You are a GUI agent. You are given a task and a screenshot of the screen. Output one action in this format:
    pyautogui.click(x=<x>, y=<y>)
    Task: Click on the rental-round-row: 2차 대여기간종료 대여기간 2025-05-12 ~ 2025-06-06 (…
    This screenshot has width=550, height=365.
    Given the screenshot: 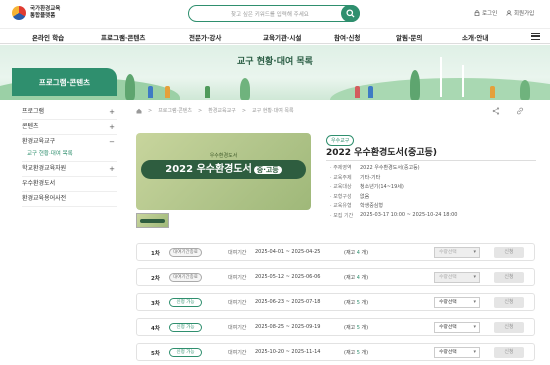 What is the action you would take?
    pyautogui.click(x=335, y=277)
    